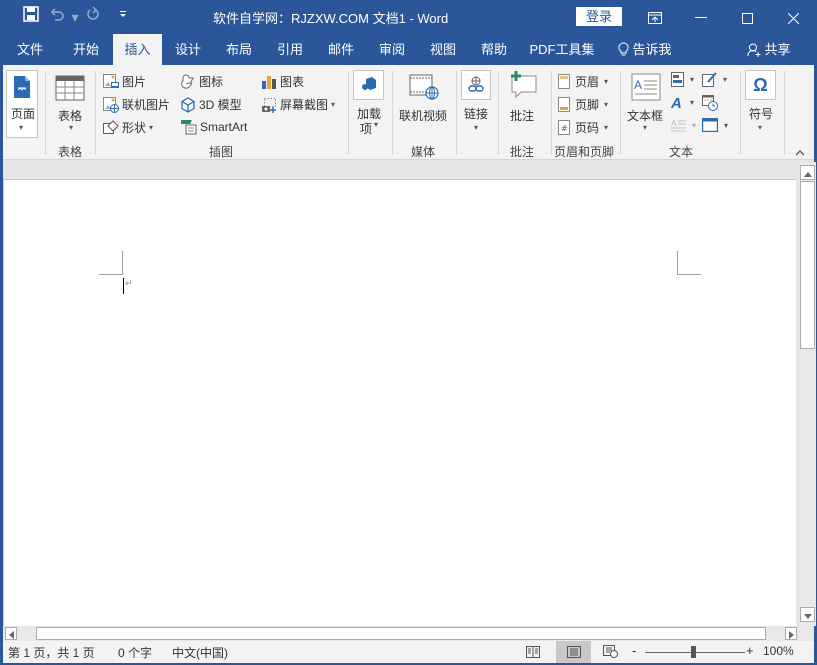 This screenshot has height=665, width=817. I want to click on undo-icon, so click(57, 17).